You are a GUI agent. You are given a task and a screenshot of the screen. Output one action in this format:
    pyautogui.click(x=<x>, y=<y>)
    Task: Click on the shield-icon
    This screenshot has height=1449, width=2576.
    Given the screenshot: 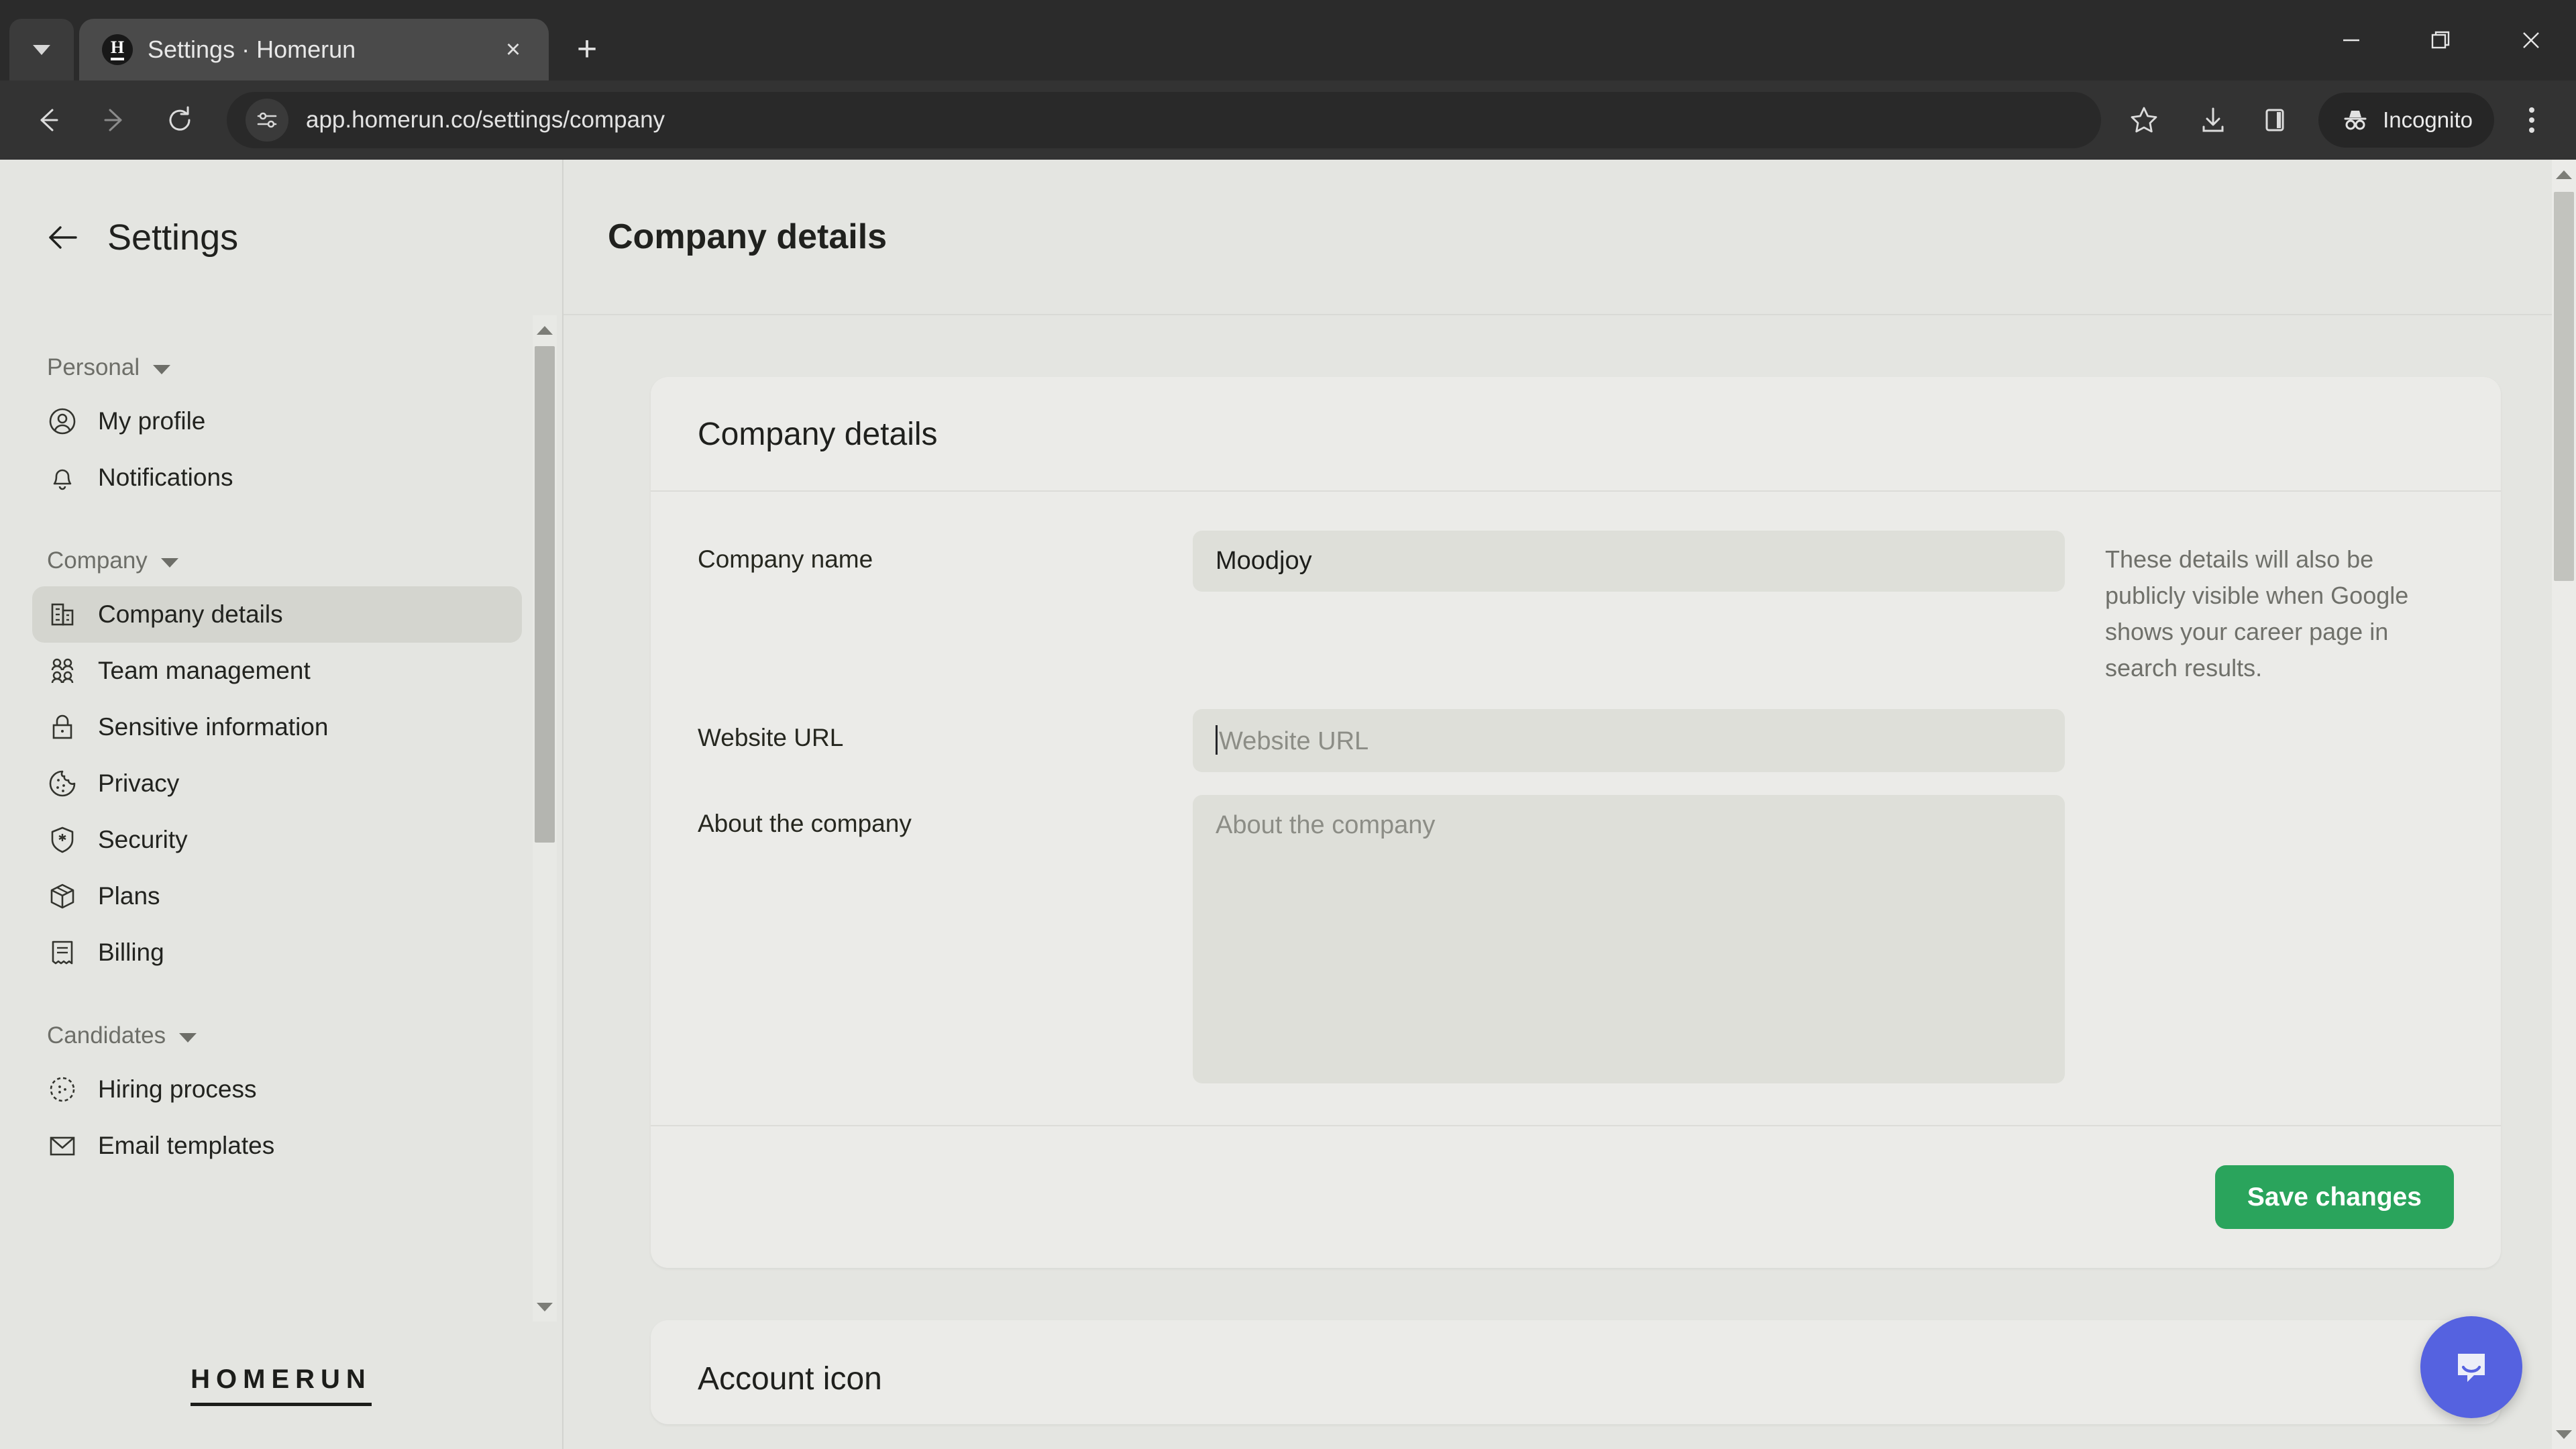 What is the action you would take?
    pyautogui.click(x=62, y=839)
    